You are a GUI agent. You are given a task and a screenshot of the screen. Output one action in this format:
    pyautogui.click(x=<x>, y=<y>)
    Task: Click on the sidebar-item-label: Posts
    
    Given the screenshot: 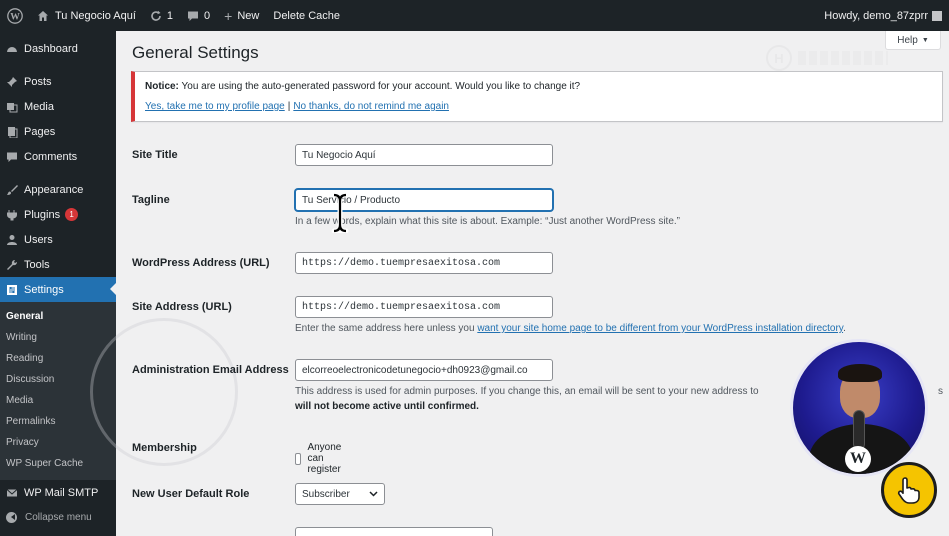 What is the action you would take?
    pyautogui.click(x=38, y=81)
    